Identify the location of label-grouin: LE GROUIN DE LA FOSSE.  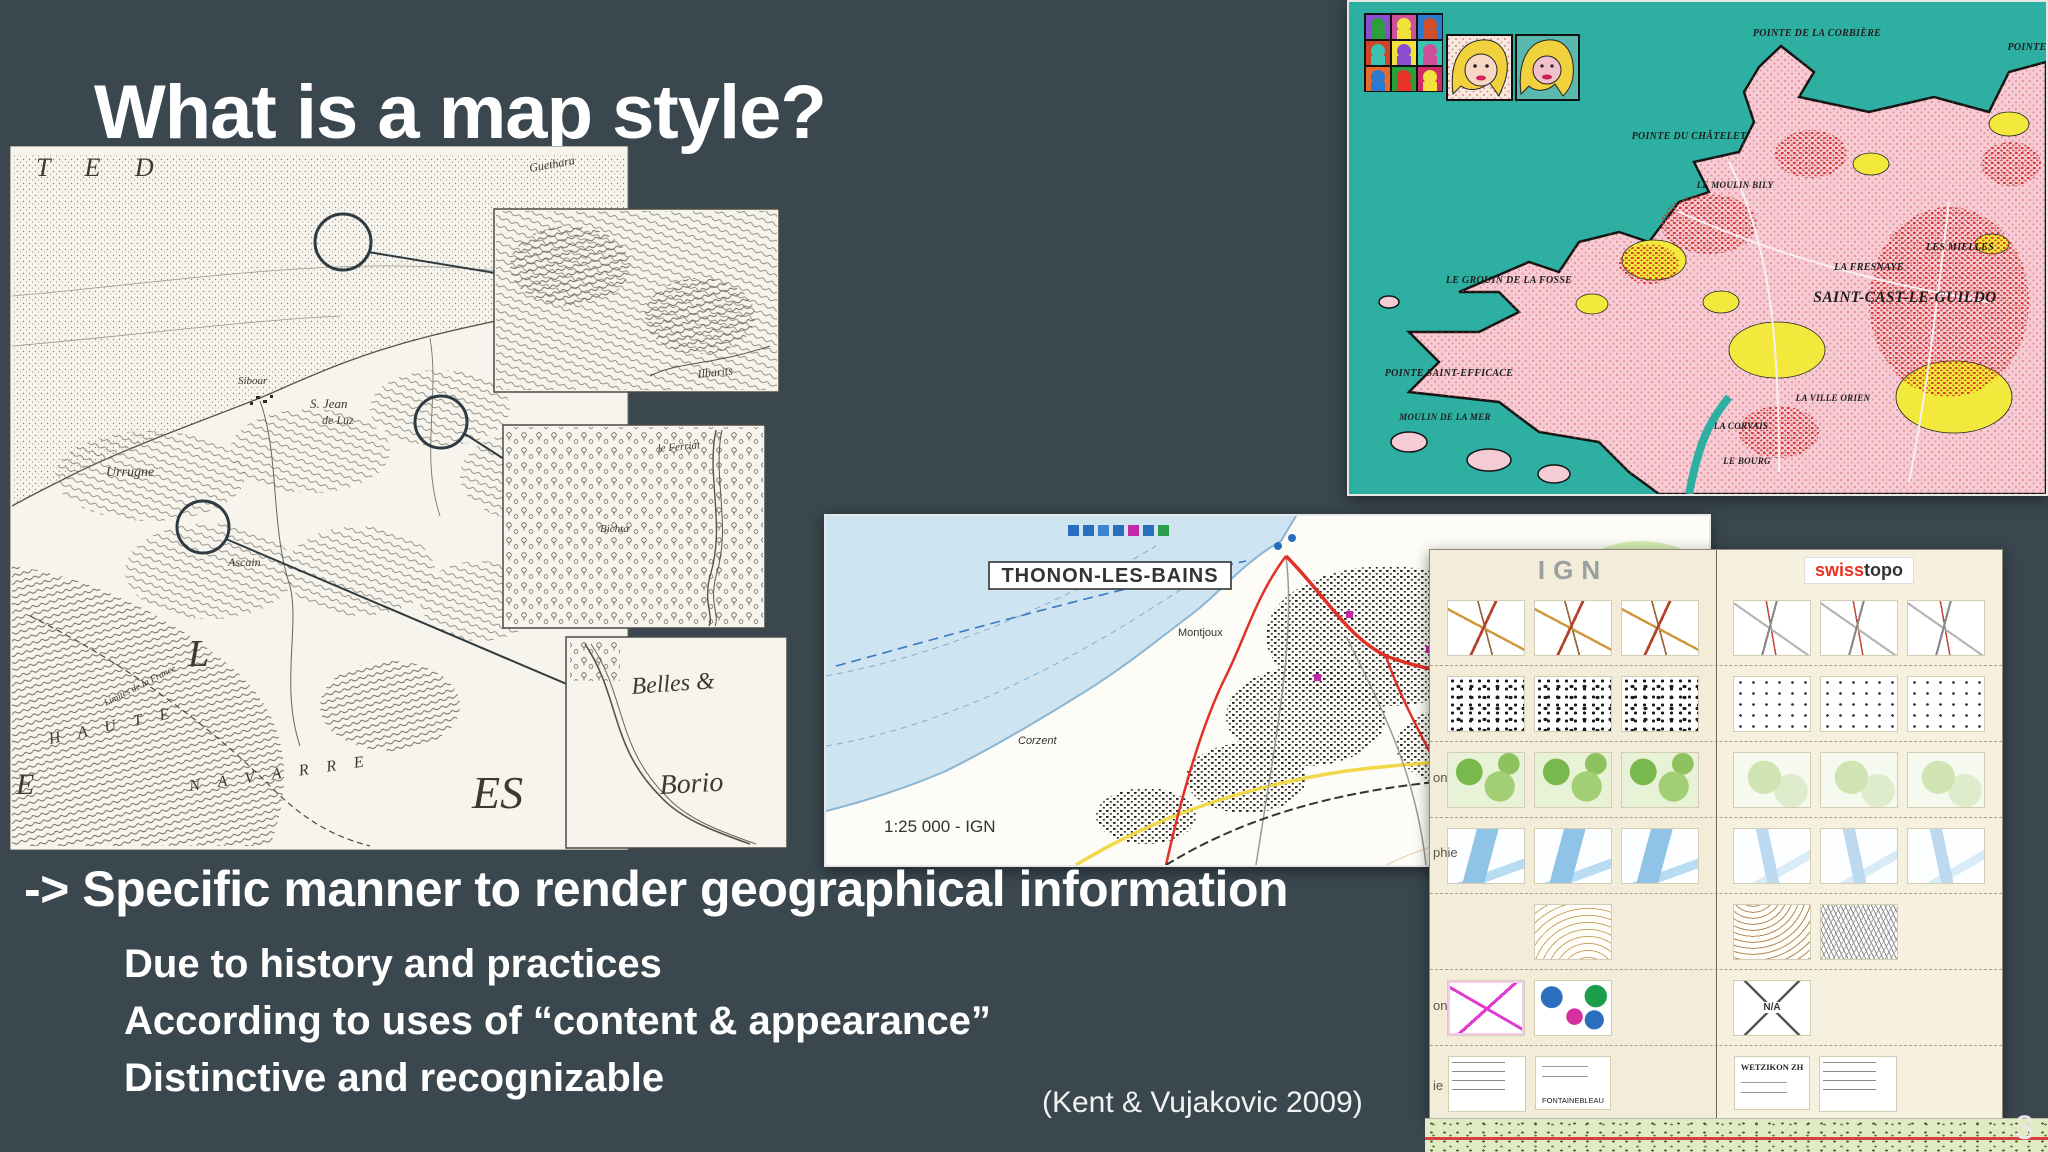
(1508, 280).